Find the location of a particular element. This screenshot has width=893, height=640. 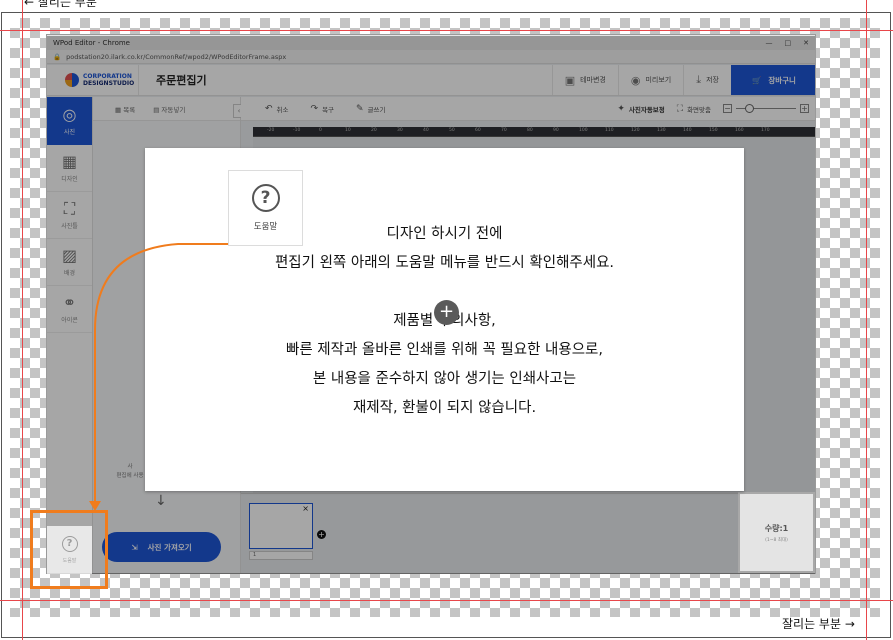

notice-line-5: 빠른 제작과 올바른 인쇄를 위해 꼭 필요한 내용으로, is located at coordinates (444, 350).